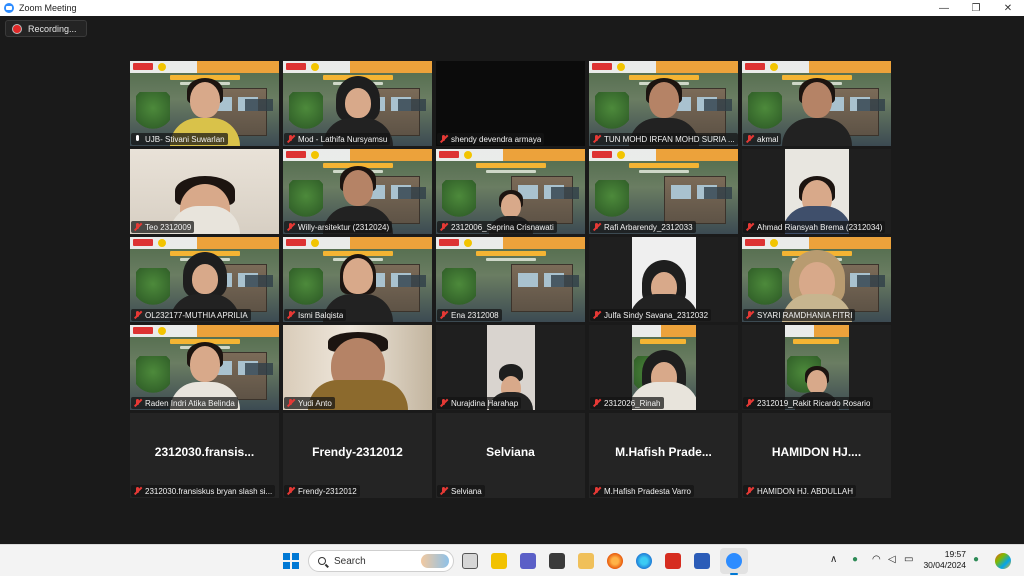 The width and height of the screenshot is (1024, 576). What do you see at coordinates (557, 561) in the screenshot?
I see `media-player-icon` at bounding box center [557, 561].